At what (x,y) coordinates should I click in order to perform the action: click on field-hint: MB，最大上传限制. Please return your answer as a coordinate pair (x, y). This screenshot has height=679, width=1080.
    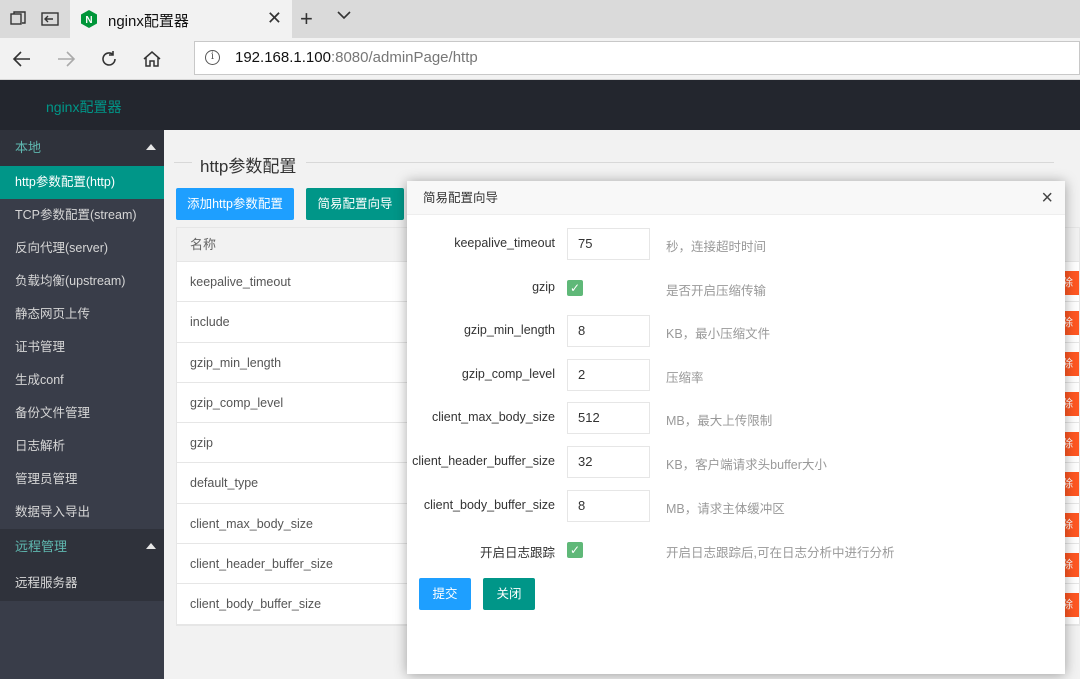
    Looking at the image, I should click on (719, 421).